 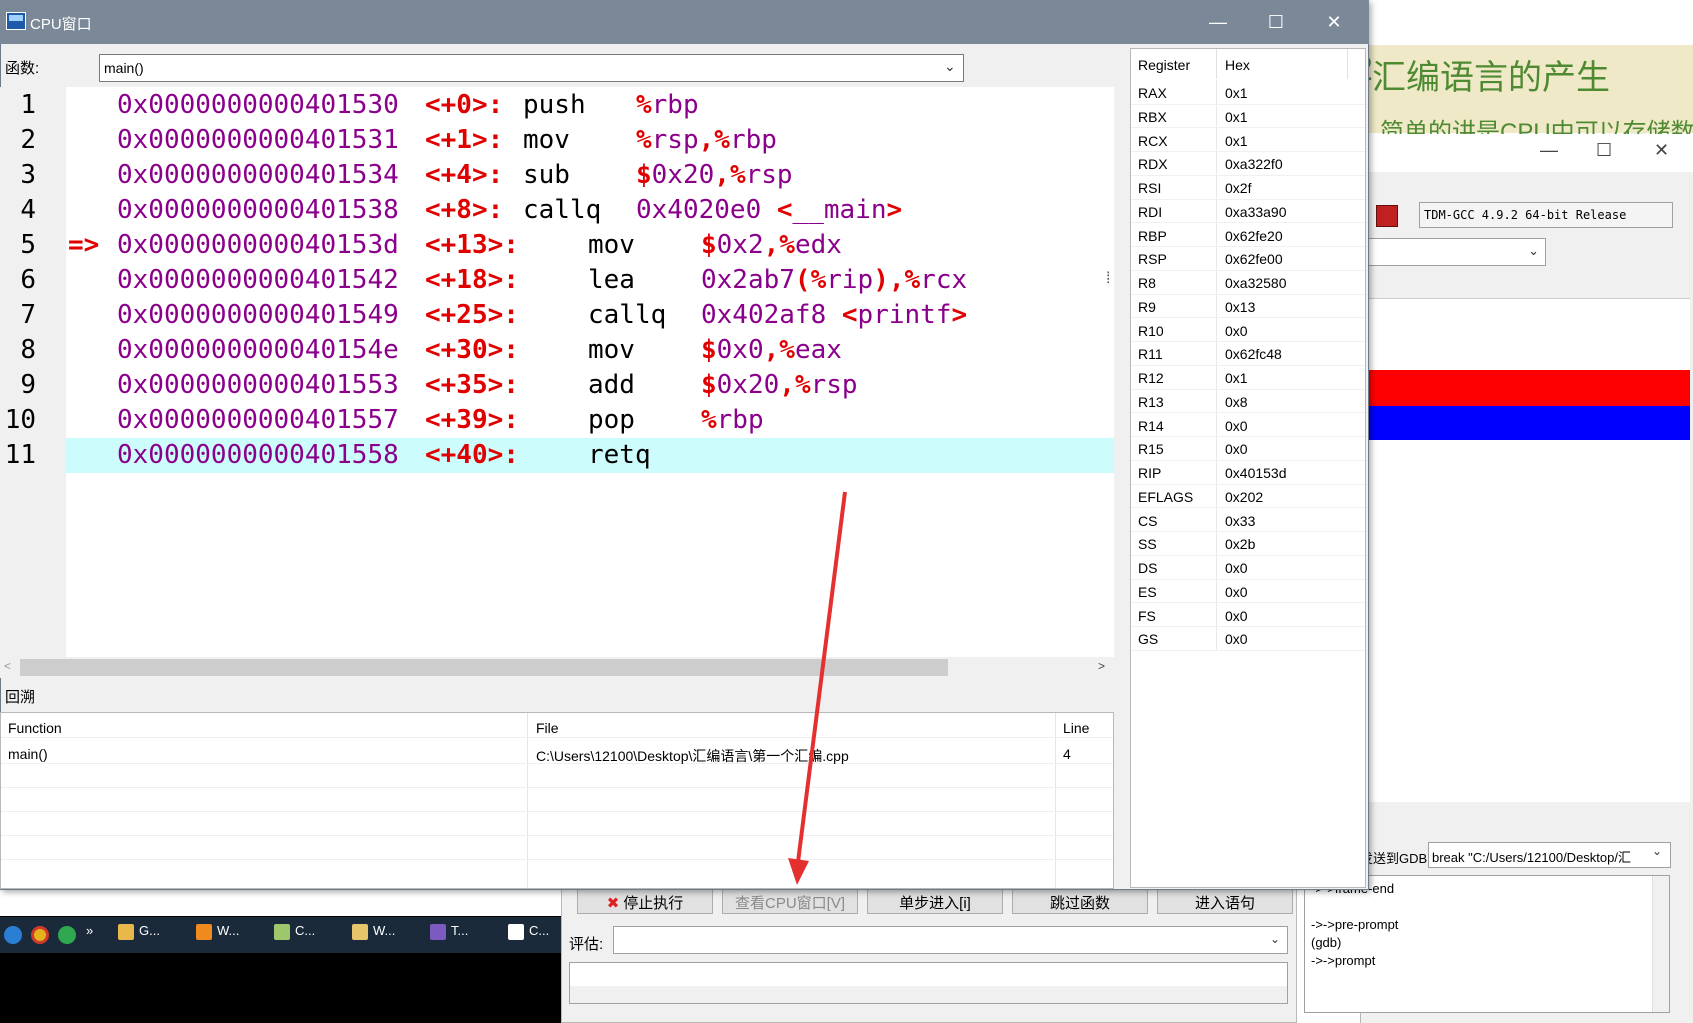 I want to click on register-name: RSP, so click(x=1152, y=259).